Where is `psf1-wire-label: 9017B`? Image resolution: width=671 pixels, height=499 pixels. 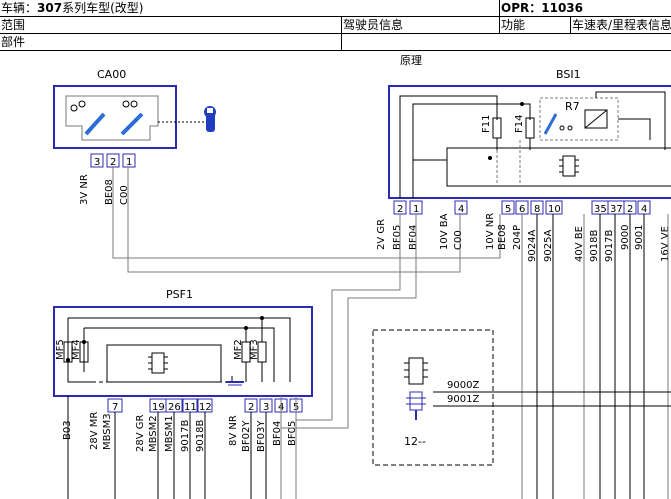
psf1-wire-label: 9017B is located at coordinates (185, 436).